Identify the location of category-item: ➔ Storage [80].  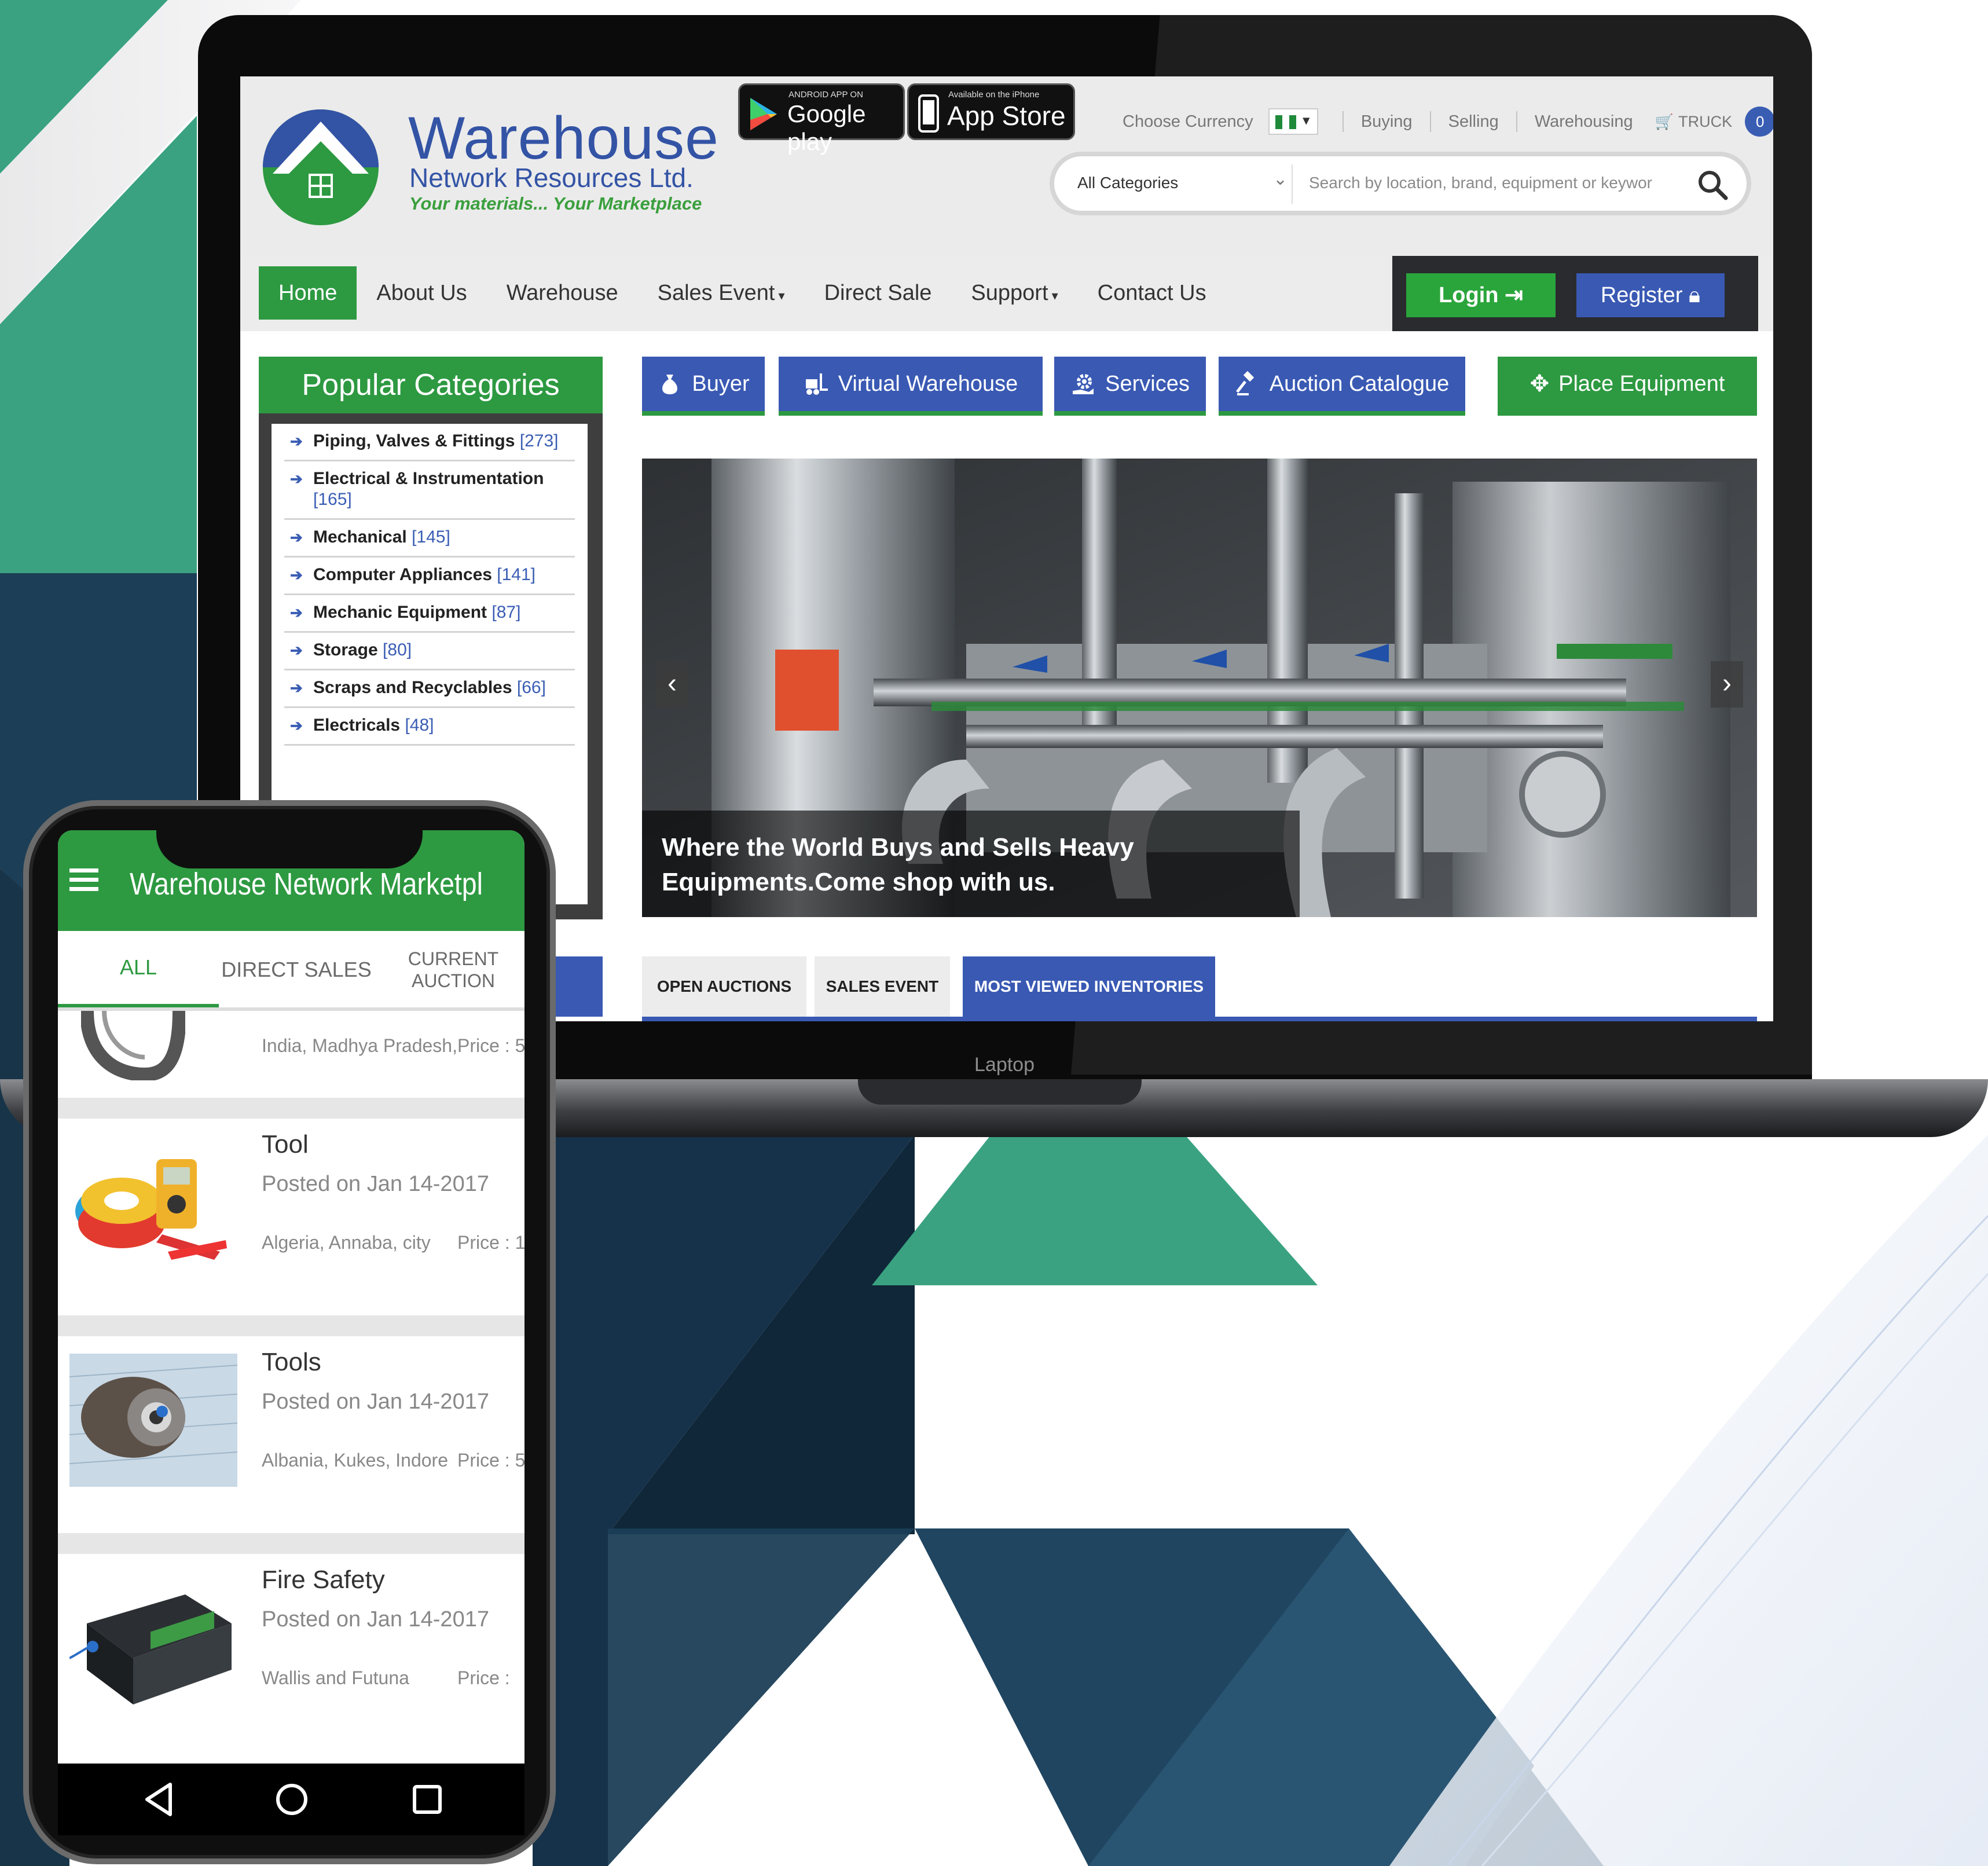
(430, 651).